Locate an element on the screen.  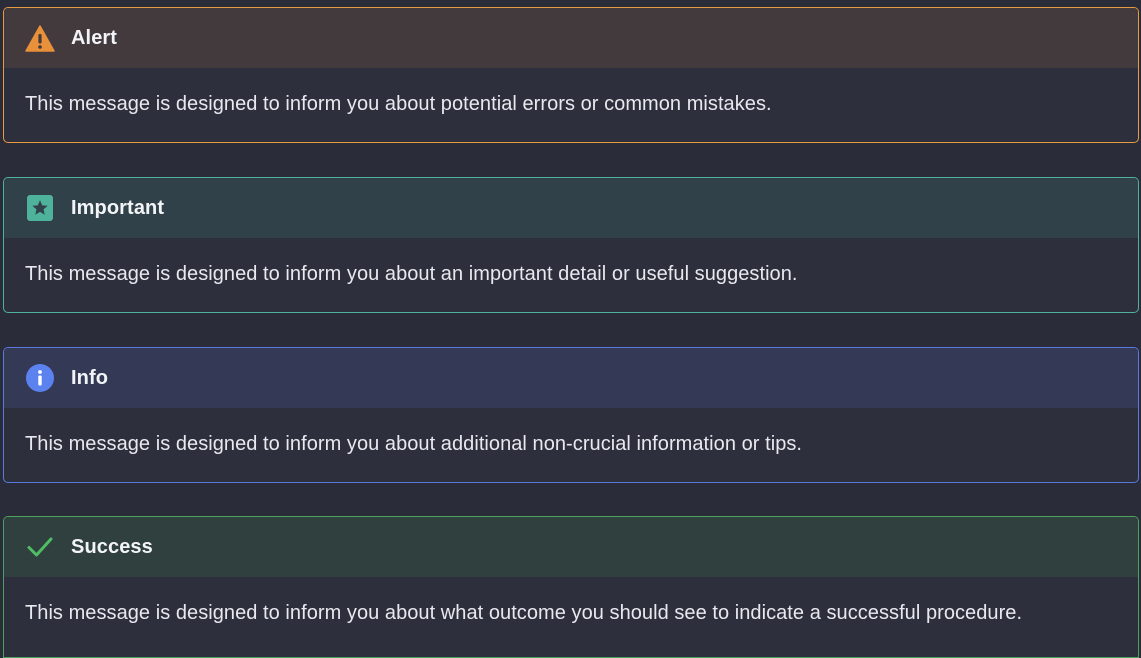
alert-callout-header: Alert is located at coordinates (571, 38).